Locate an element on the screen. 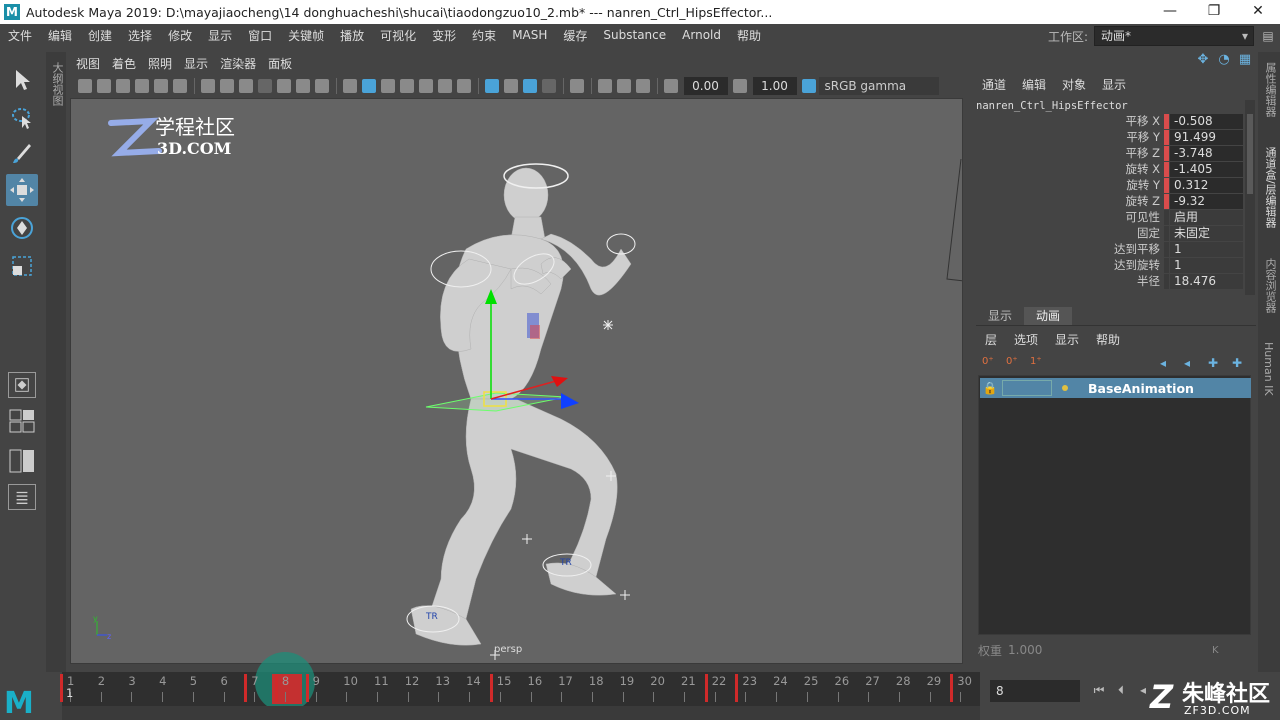 The width and height of the screenshot is (1280, 720). menu-help: 帮助 is located at coordinates (749, 35).